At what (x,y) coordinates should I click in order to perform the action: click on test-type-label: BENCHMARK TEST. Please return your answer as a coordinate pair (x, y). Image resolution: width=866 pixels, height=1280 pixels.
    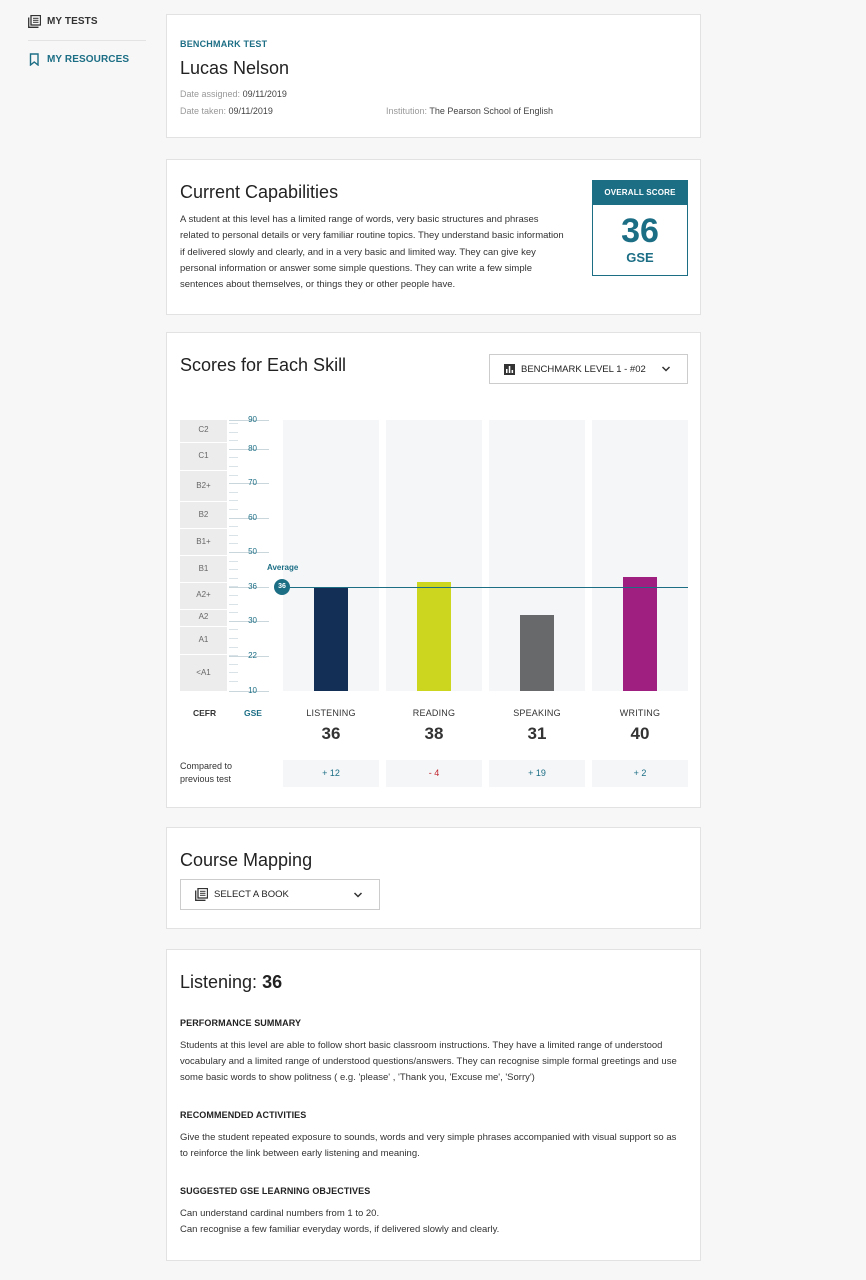
    Looking at the image, I should click on (224, 44).